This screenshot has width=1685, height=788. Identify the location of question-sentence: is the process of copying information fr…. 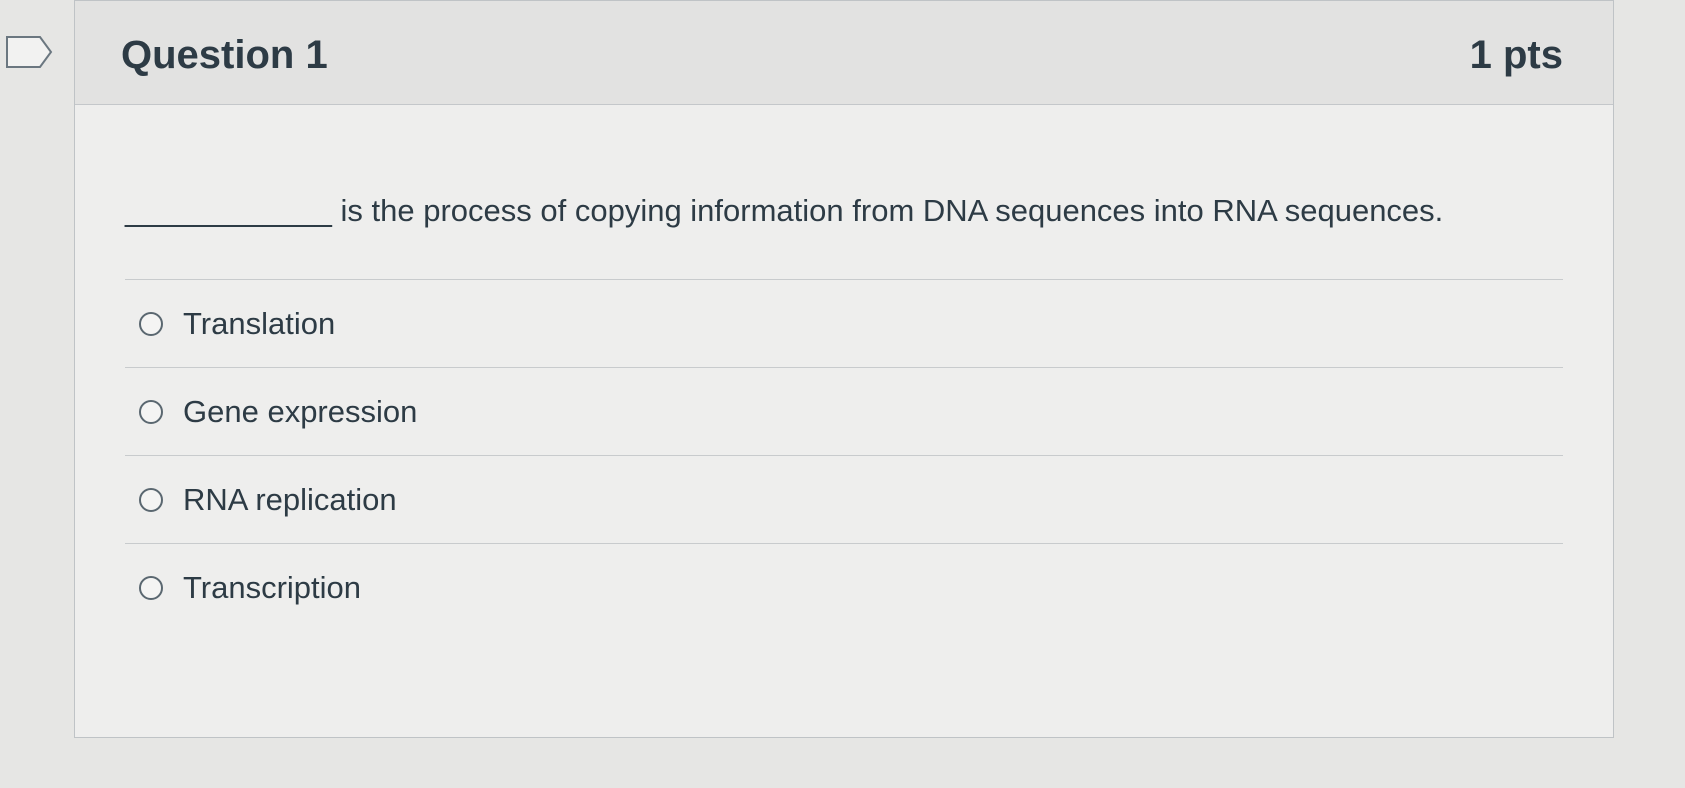
(887, 210).